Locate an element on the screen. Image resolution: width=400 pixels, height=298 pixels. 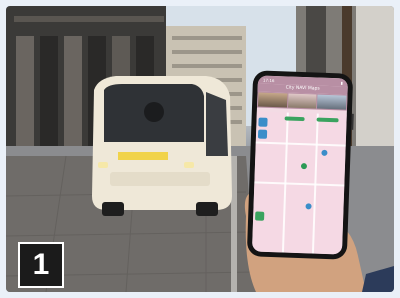
phone-screen: 17:16 ▮ City NAVI Maps is located at coordinates (300, 165).